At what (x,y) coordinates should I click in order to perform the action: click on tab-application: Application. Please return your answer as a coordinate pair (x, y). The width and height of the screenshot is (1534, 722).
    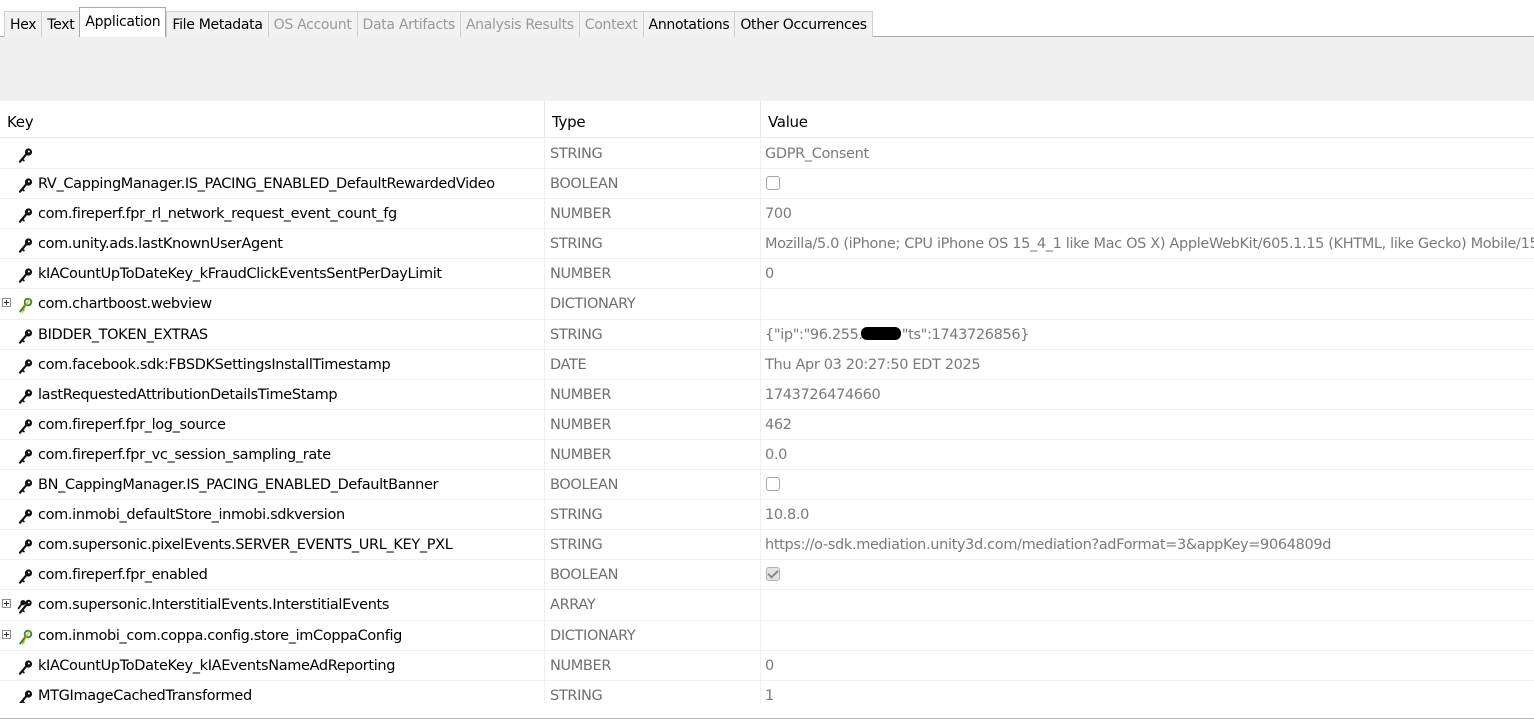
    Looking at the image, I should click on (123, 22).